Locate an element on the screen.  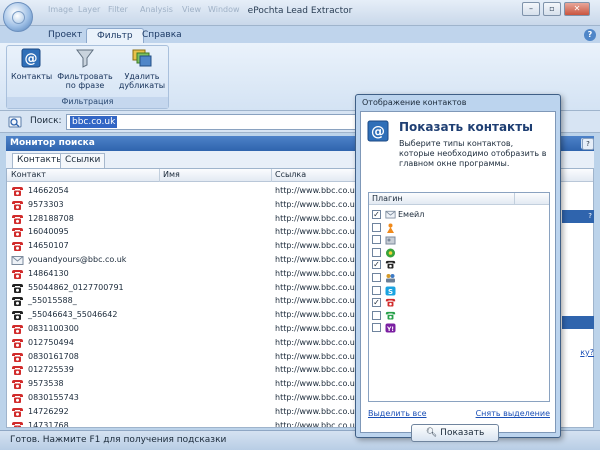
remove-button-label-2: дубликаты is located at coordinates (142, 85).